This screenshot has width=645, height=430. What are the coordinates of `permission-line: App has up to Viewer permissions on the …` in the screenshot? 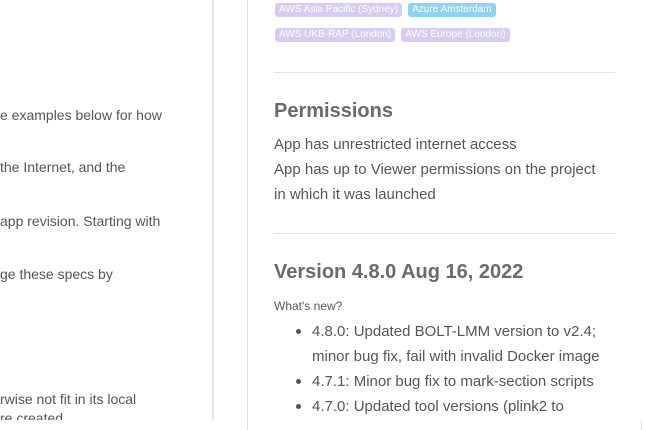 It's located at (435, 169).